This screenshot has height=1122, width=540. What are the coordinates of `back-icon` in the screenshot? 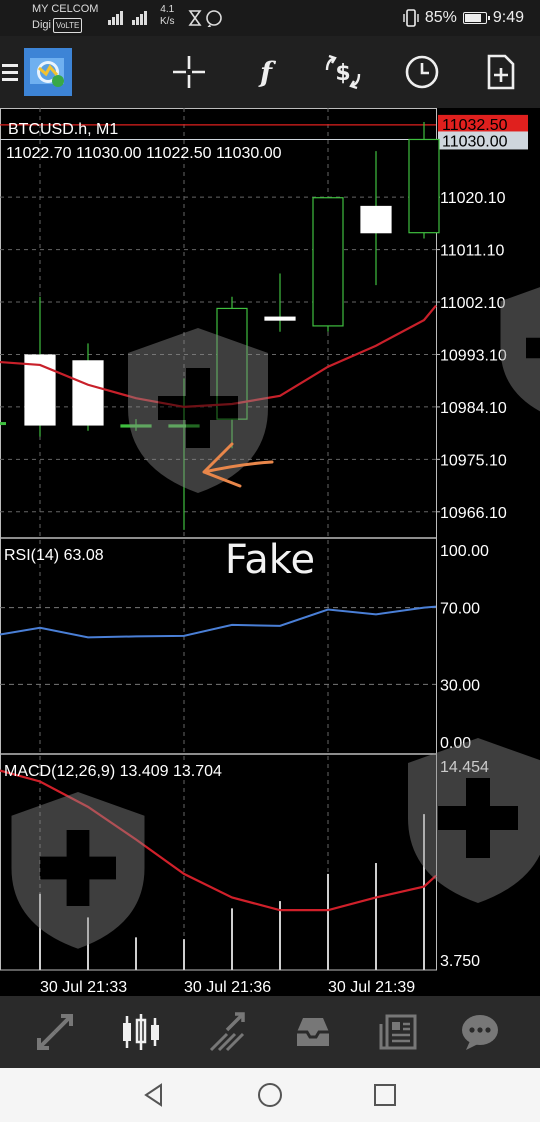 It's located at (154, 1095).